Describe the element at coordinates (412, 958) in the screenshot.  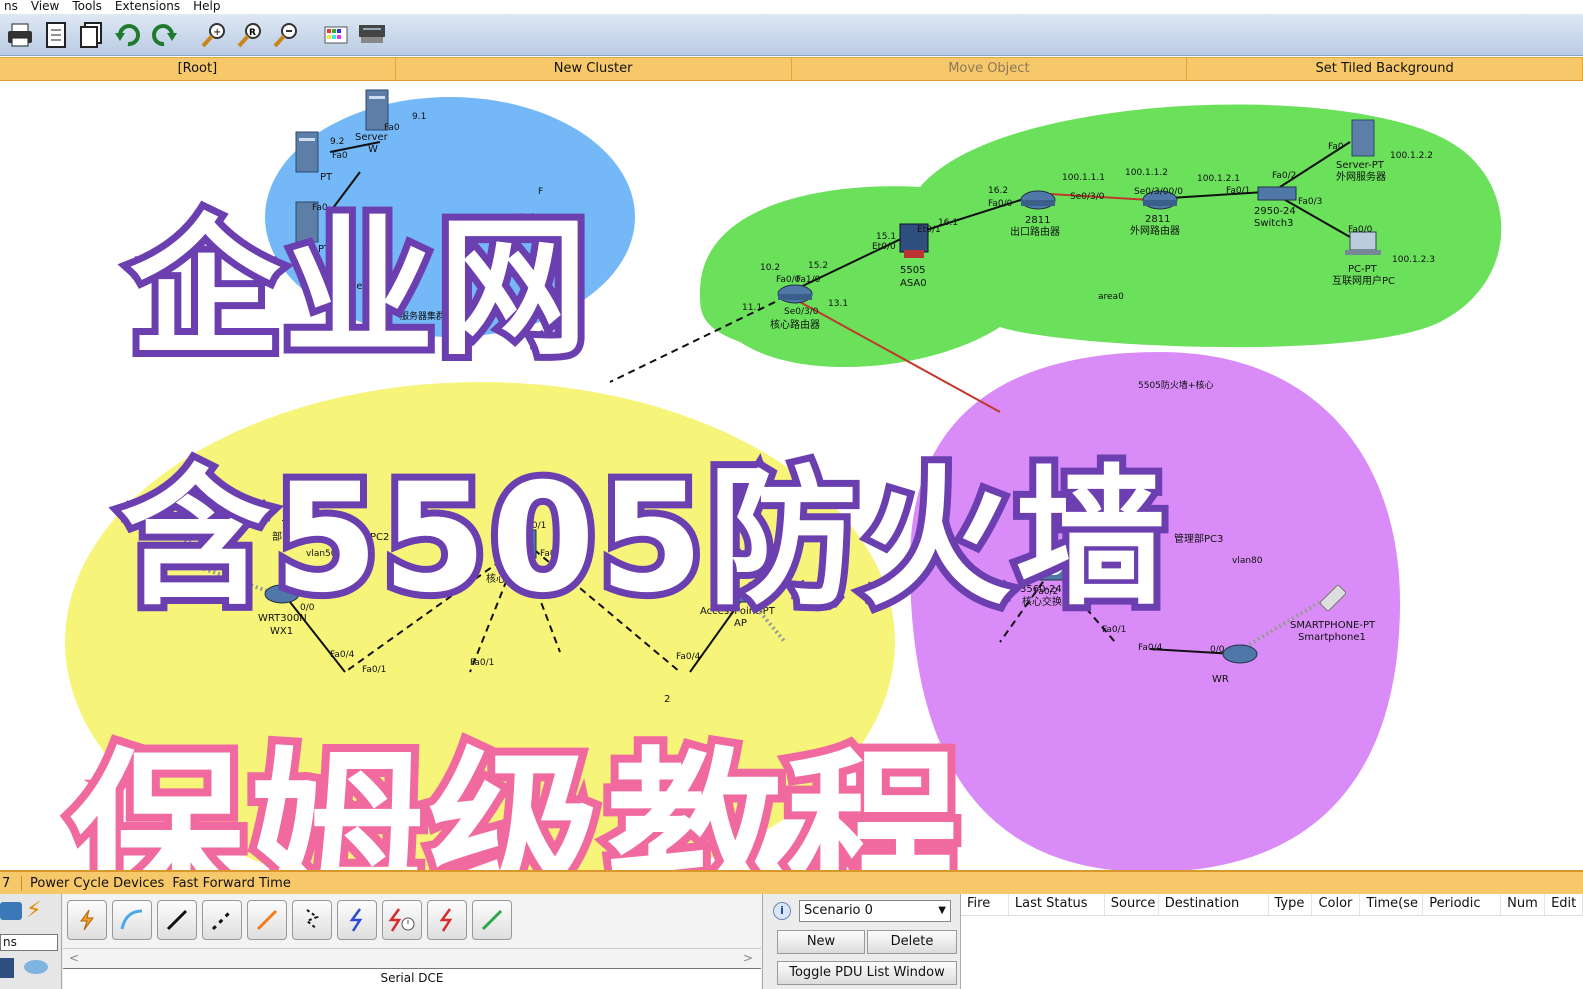
I see `connections-scrollbar: < >` at that location.